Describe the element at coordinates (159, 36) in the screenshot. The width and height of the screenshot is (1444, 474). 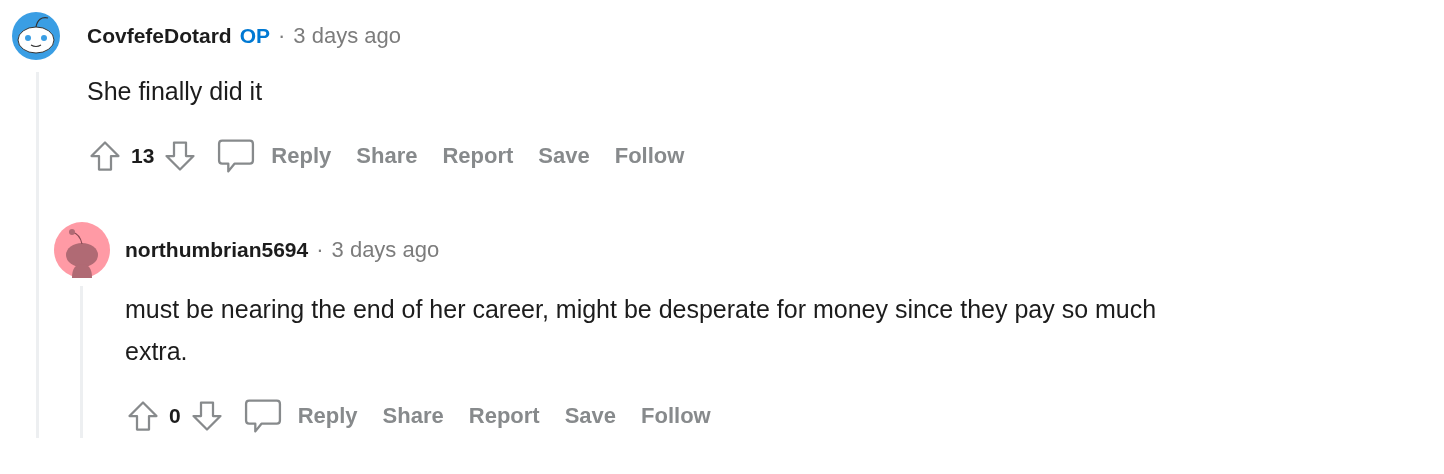
I see `username: CovfefeDotard` at that location.